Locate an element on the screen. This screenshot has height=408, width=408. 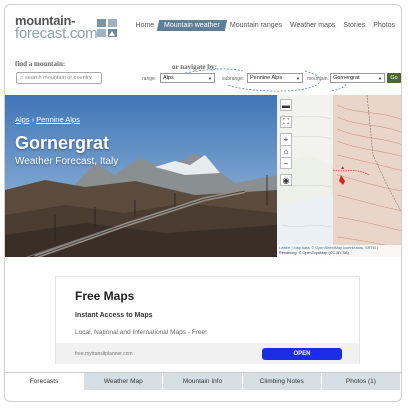
minus-icon: − is located at coordinates (286, 163).